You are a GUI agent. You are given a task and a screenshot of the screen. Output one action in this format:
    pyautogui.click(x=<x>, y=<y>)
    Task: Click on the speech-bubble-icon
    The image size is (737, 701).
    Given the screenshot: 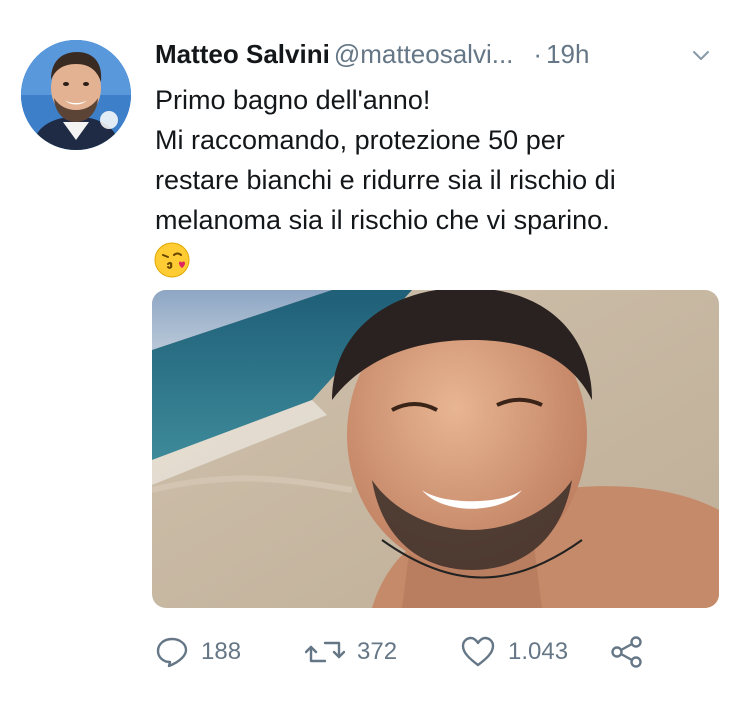 What is the action you would take?
    pyautogui.click(x=172, y=652)
    